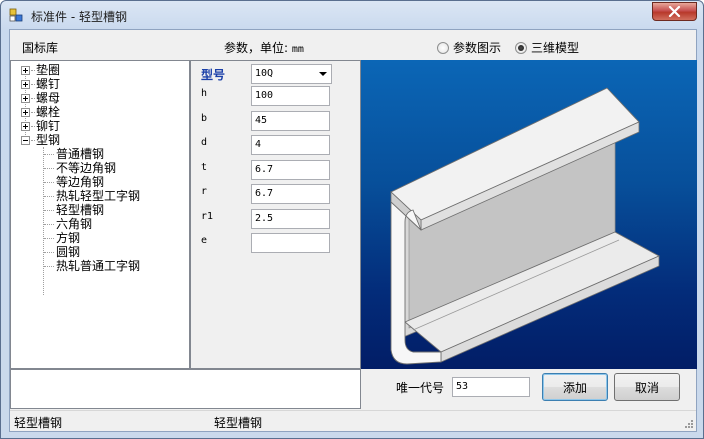 This screenshot has height=439, width=704. I want to click on param-label-r: r, so click(204, 191).